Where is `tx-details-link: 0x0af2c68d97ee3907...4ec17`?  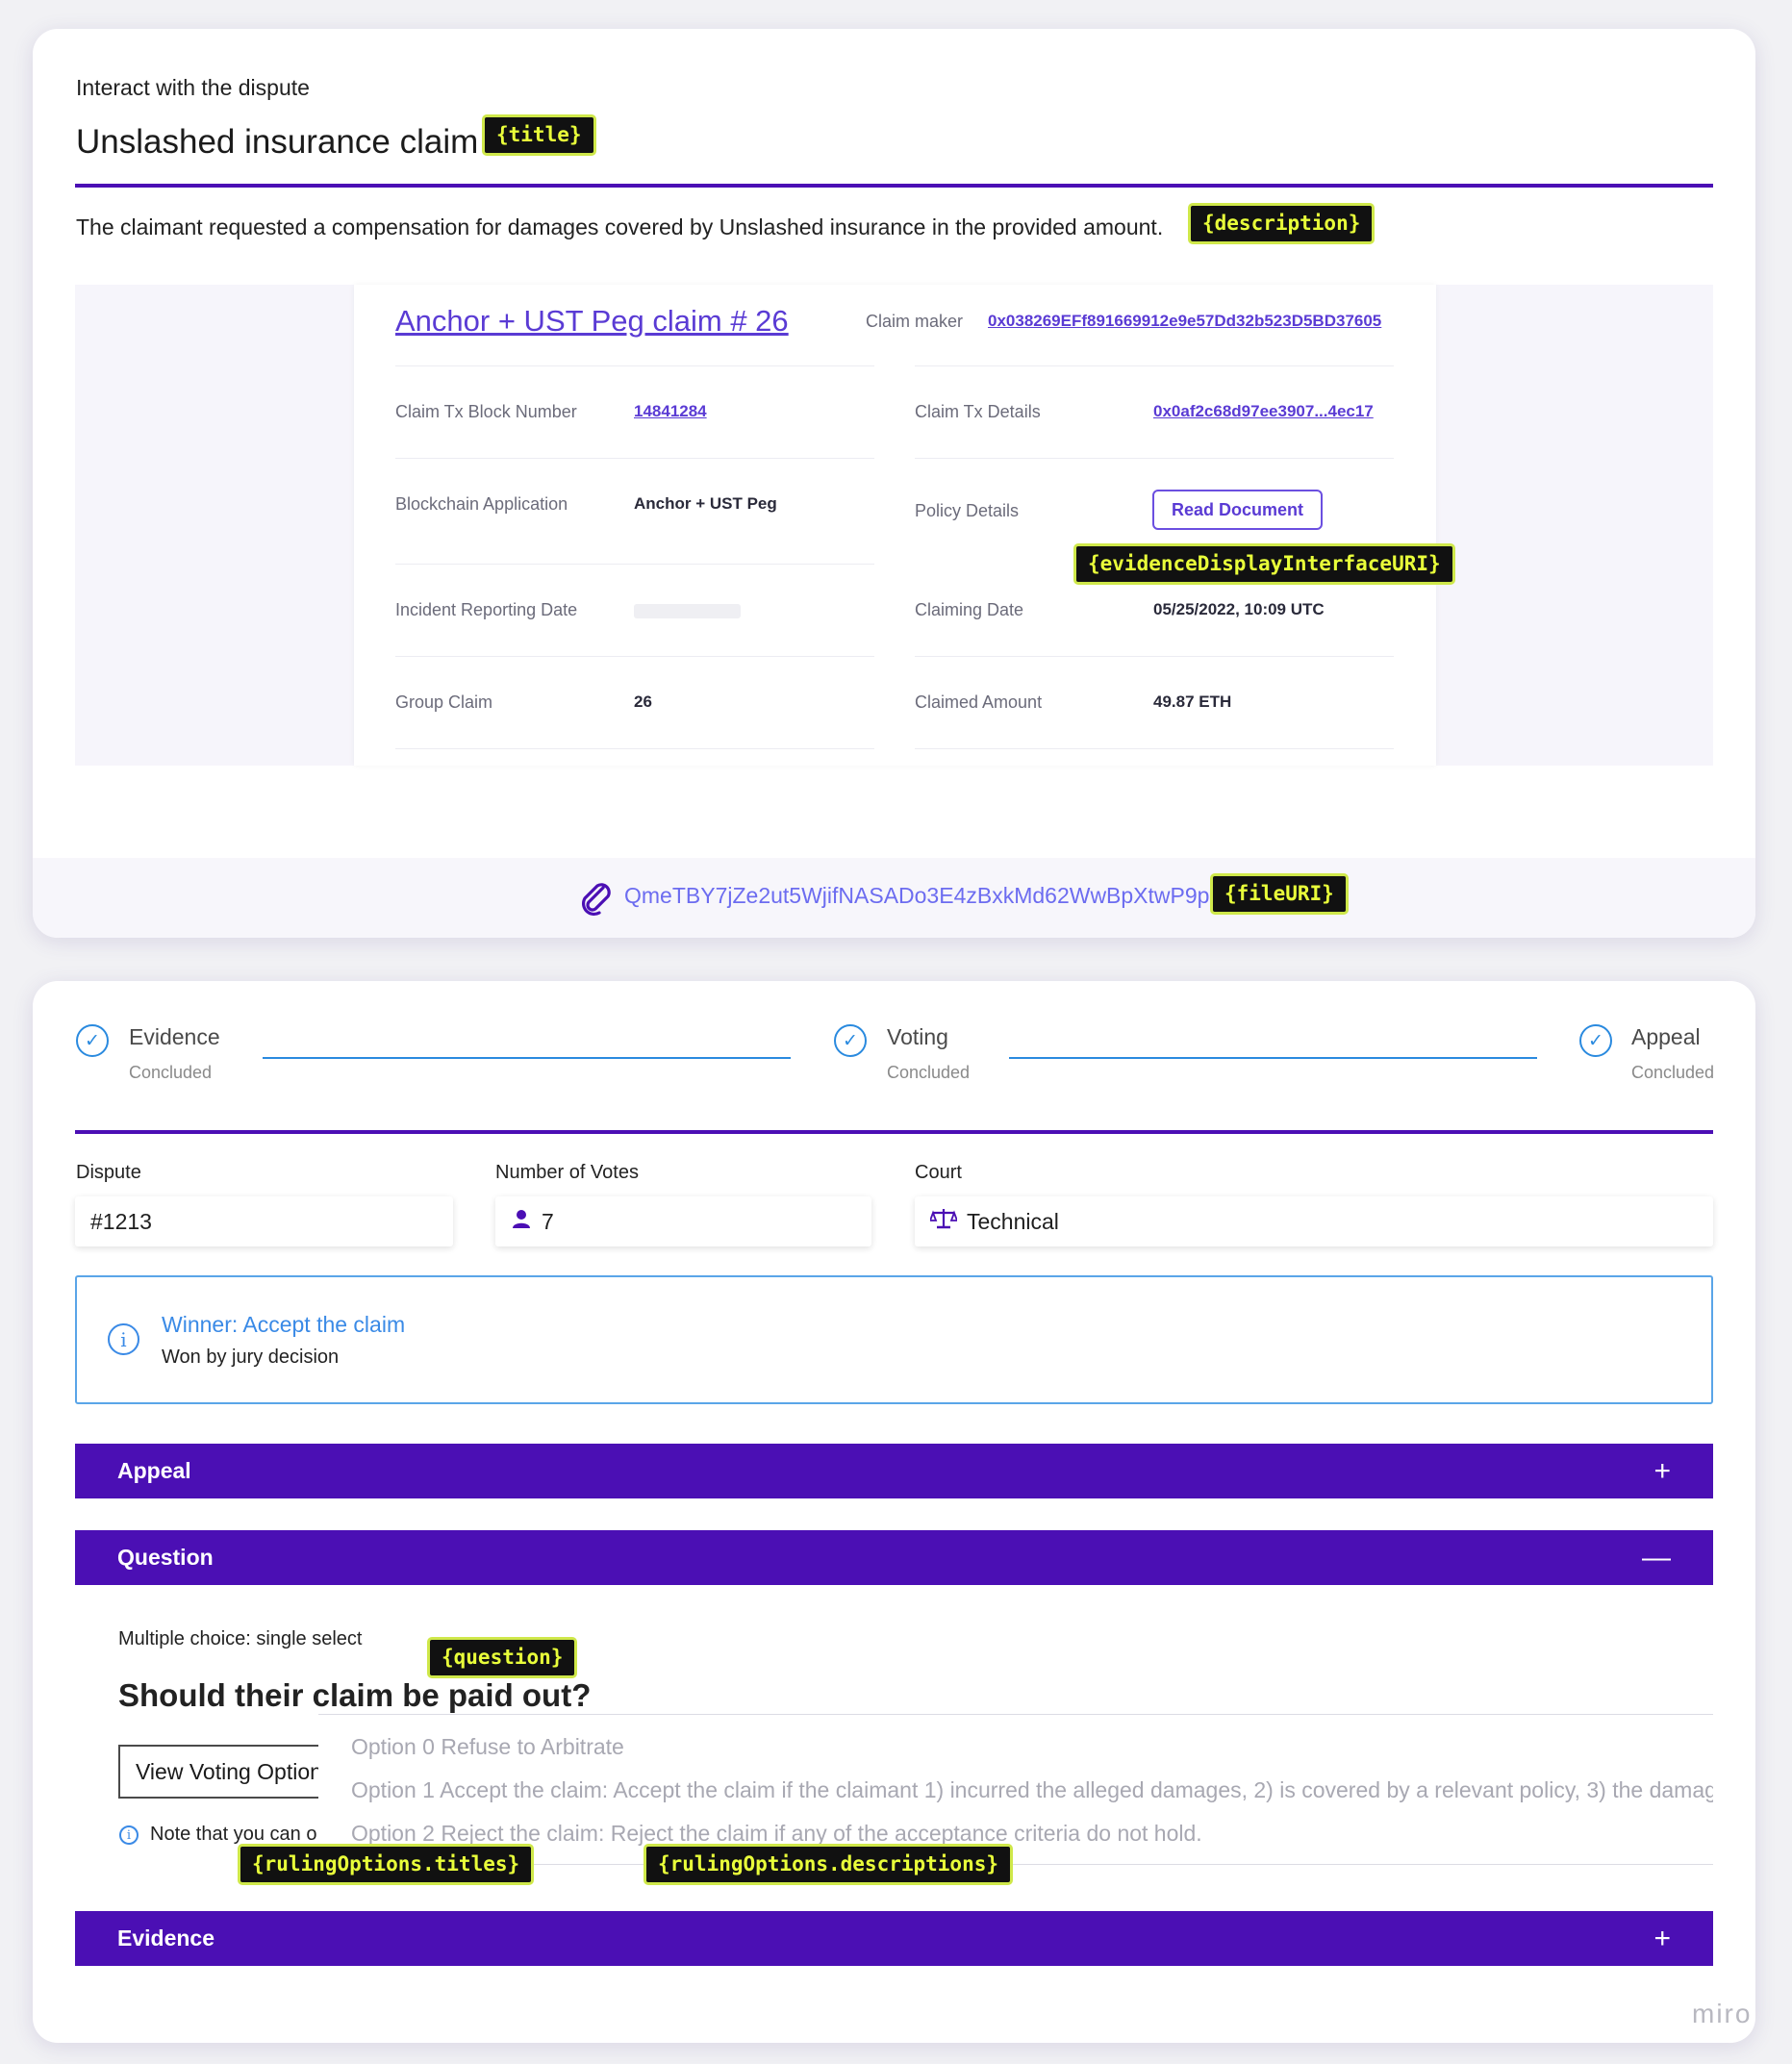 tx-details-link: 0x0af2c68d97ee3907...4ec17 is located at coordinates (1264, 411).